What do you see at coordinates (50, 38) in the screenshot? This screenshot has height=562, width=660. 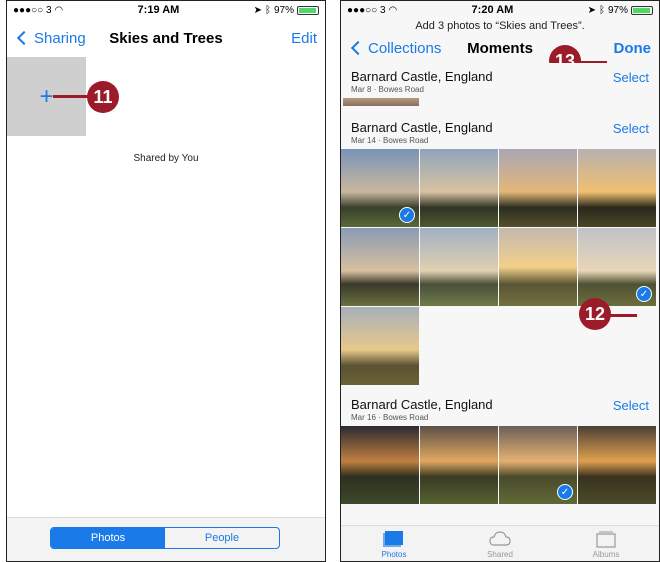 I see `back-button: Sharing` at bounding box center [50, 38].